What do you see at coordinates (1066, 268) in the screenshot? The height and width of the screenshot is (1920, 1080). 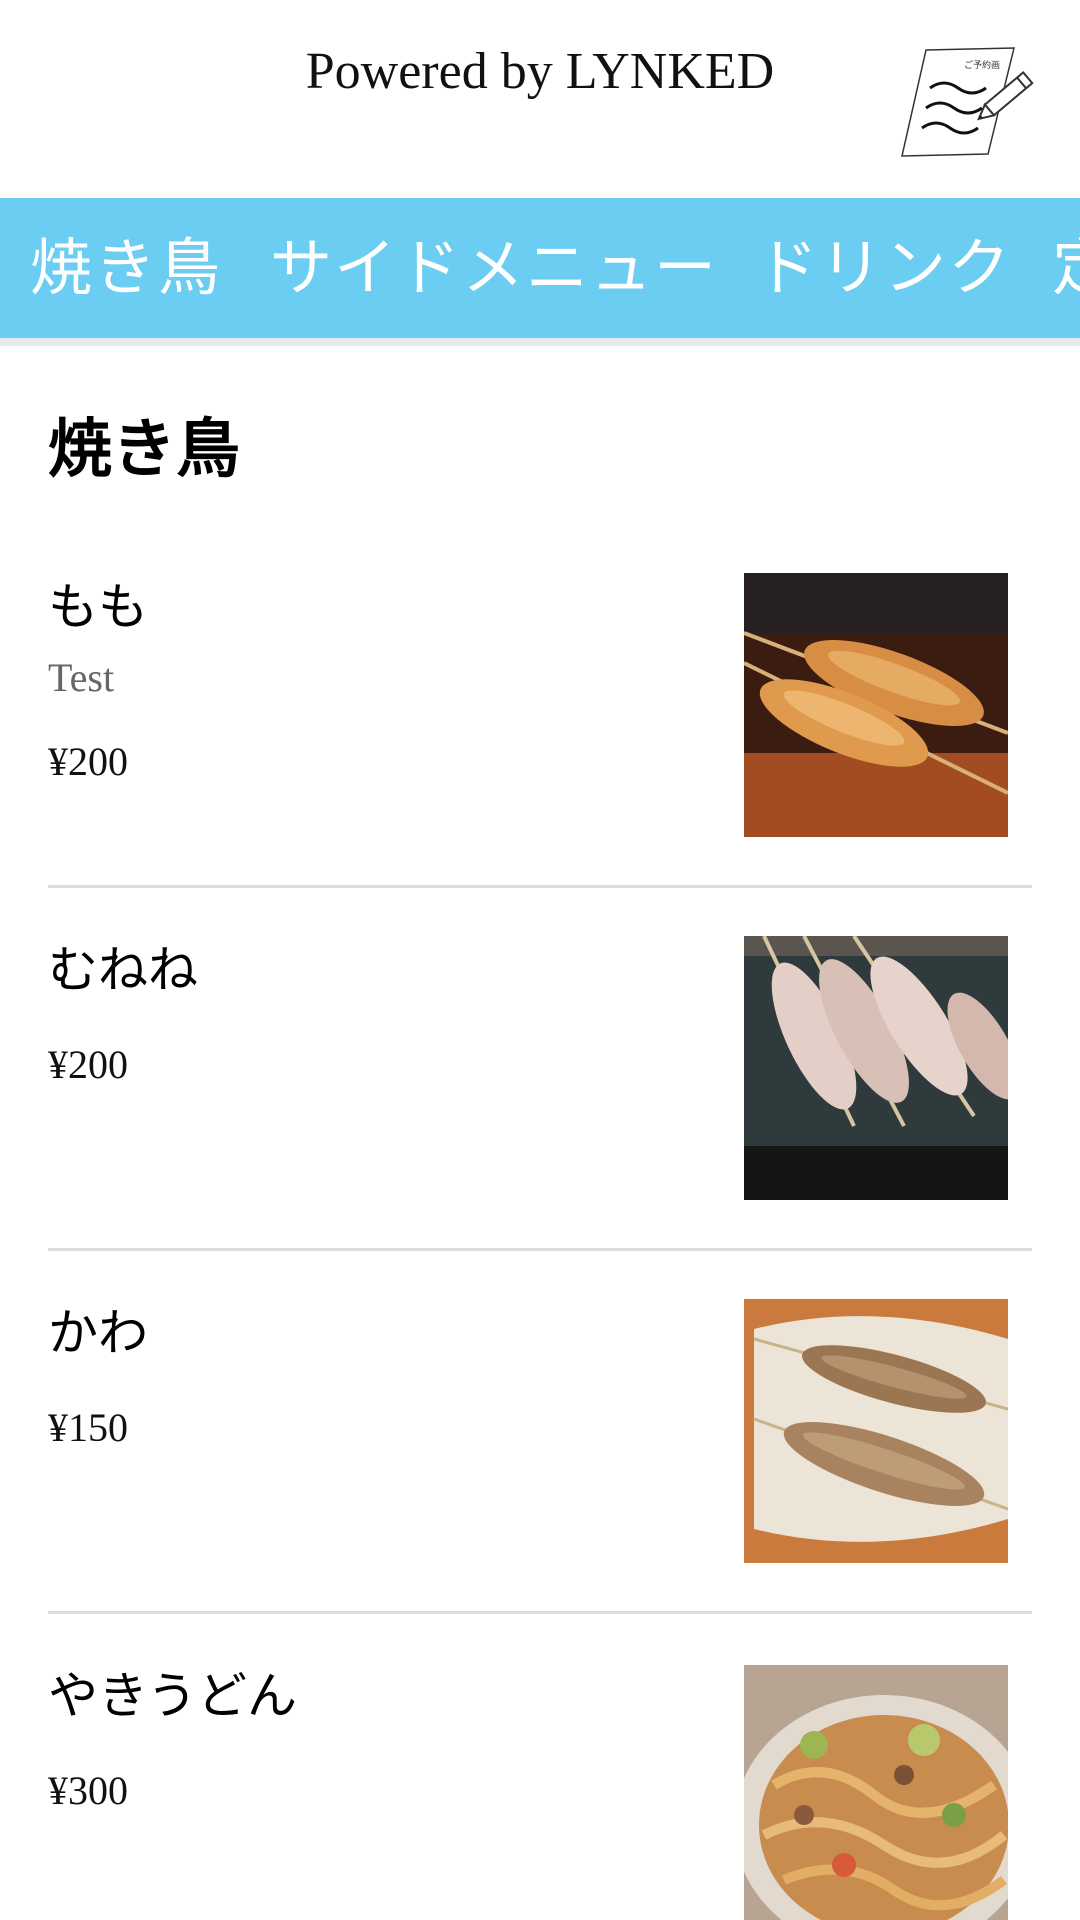 I see `category-tab-set-meal: 定` at bounding box center [1066, 268].